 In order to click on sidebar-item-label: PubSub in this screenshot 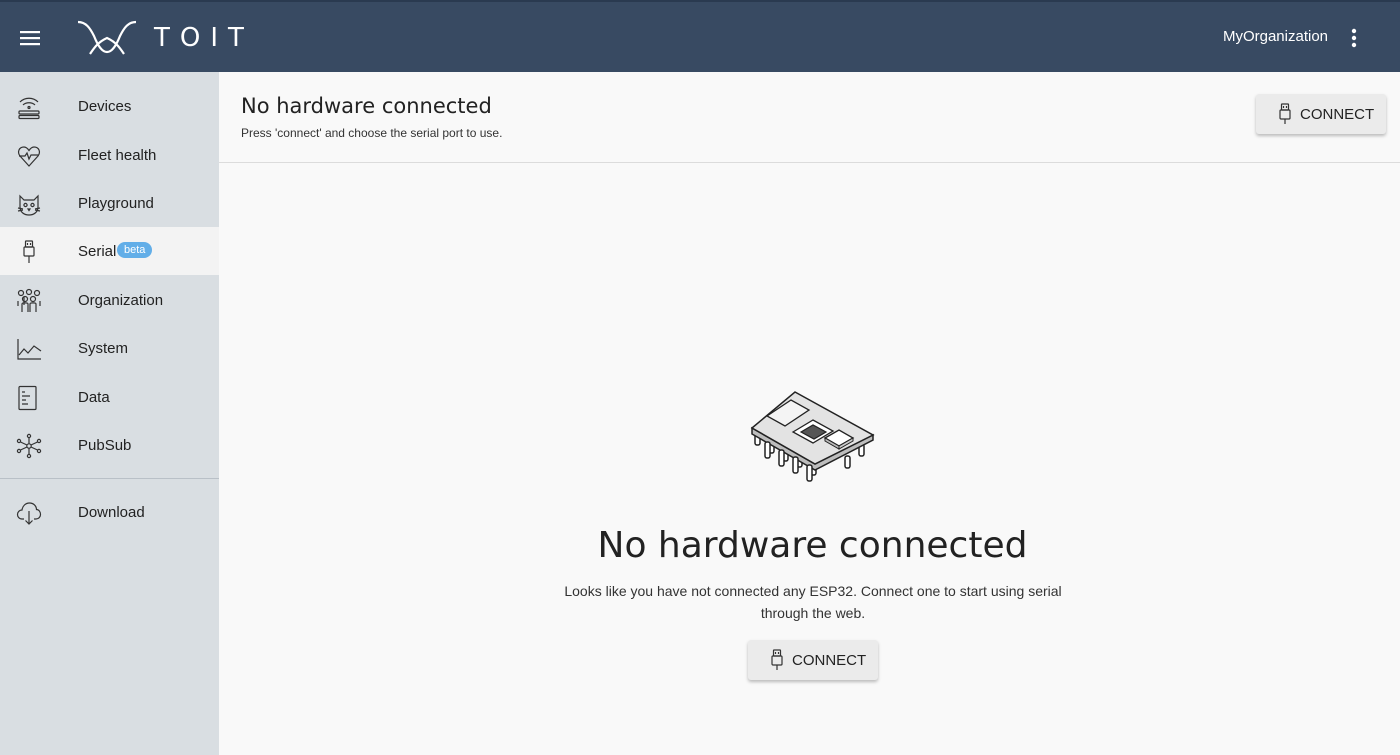, I will do `click(105, 445)`.